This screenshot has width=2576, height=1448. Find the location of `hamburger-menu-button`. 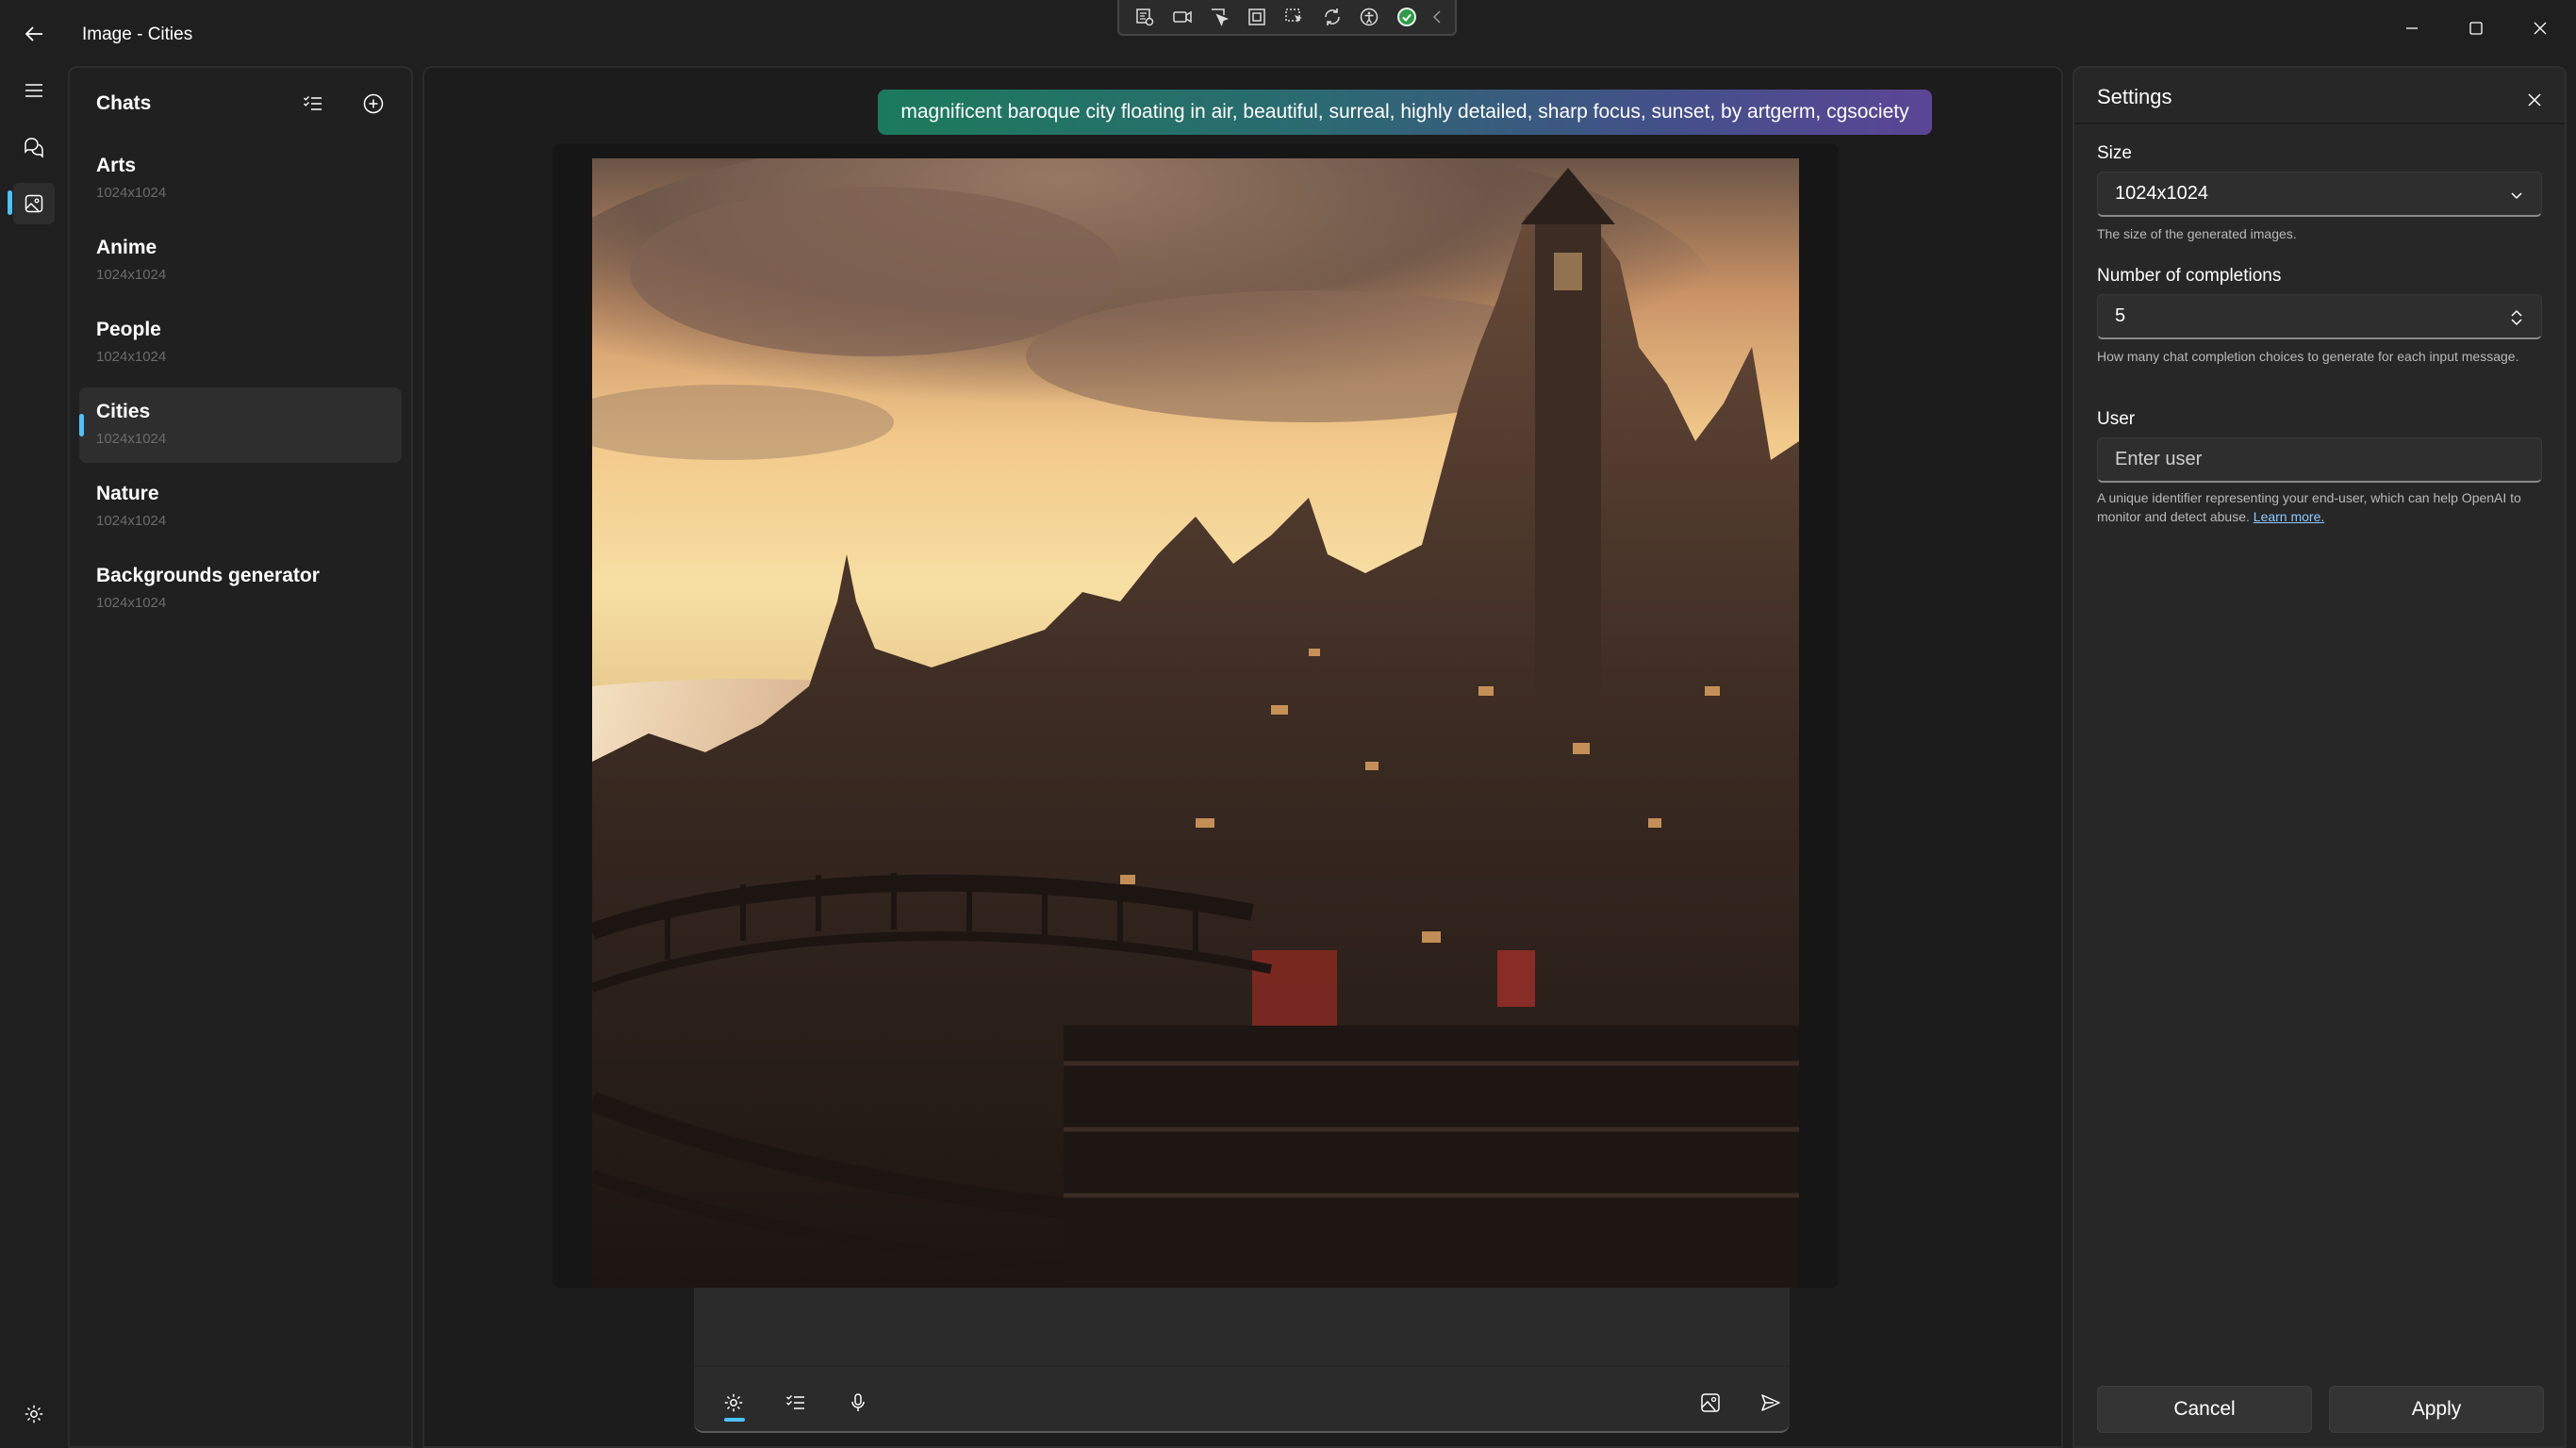

hamburger-menu-button is located at coordinates (34, 90).